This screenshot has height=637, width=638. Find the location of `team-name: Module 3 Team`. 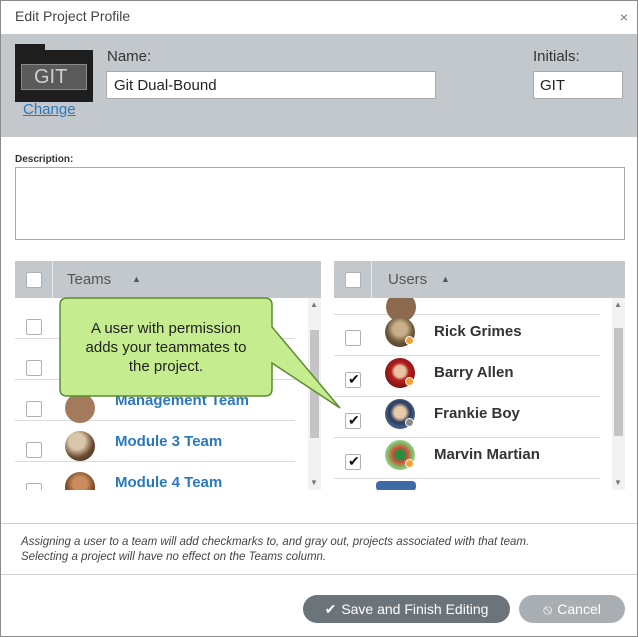

team-name: Module 3 Team is located at coordinates (168, 441).